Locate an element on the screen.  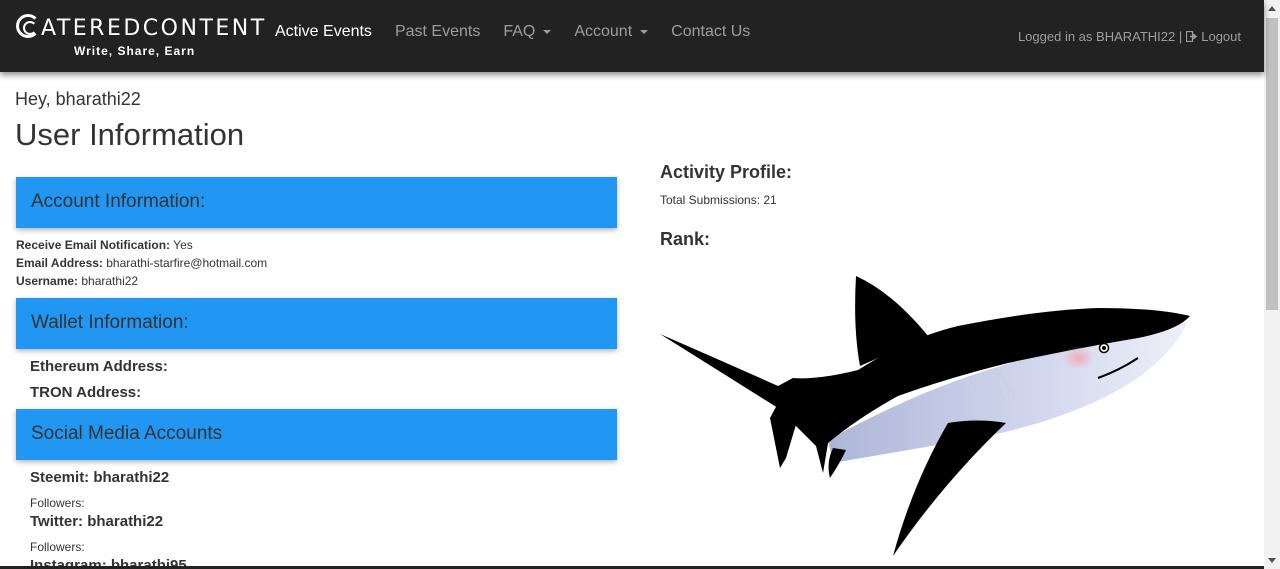
email-notification-row: Receive Email Notification: Yes is located at coordinates (104, 245).